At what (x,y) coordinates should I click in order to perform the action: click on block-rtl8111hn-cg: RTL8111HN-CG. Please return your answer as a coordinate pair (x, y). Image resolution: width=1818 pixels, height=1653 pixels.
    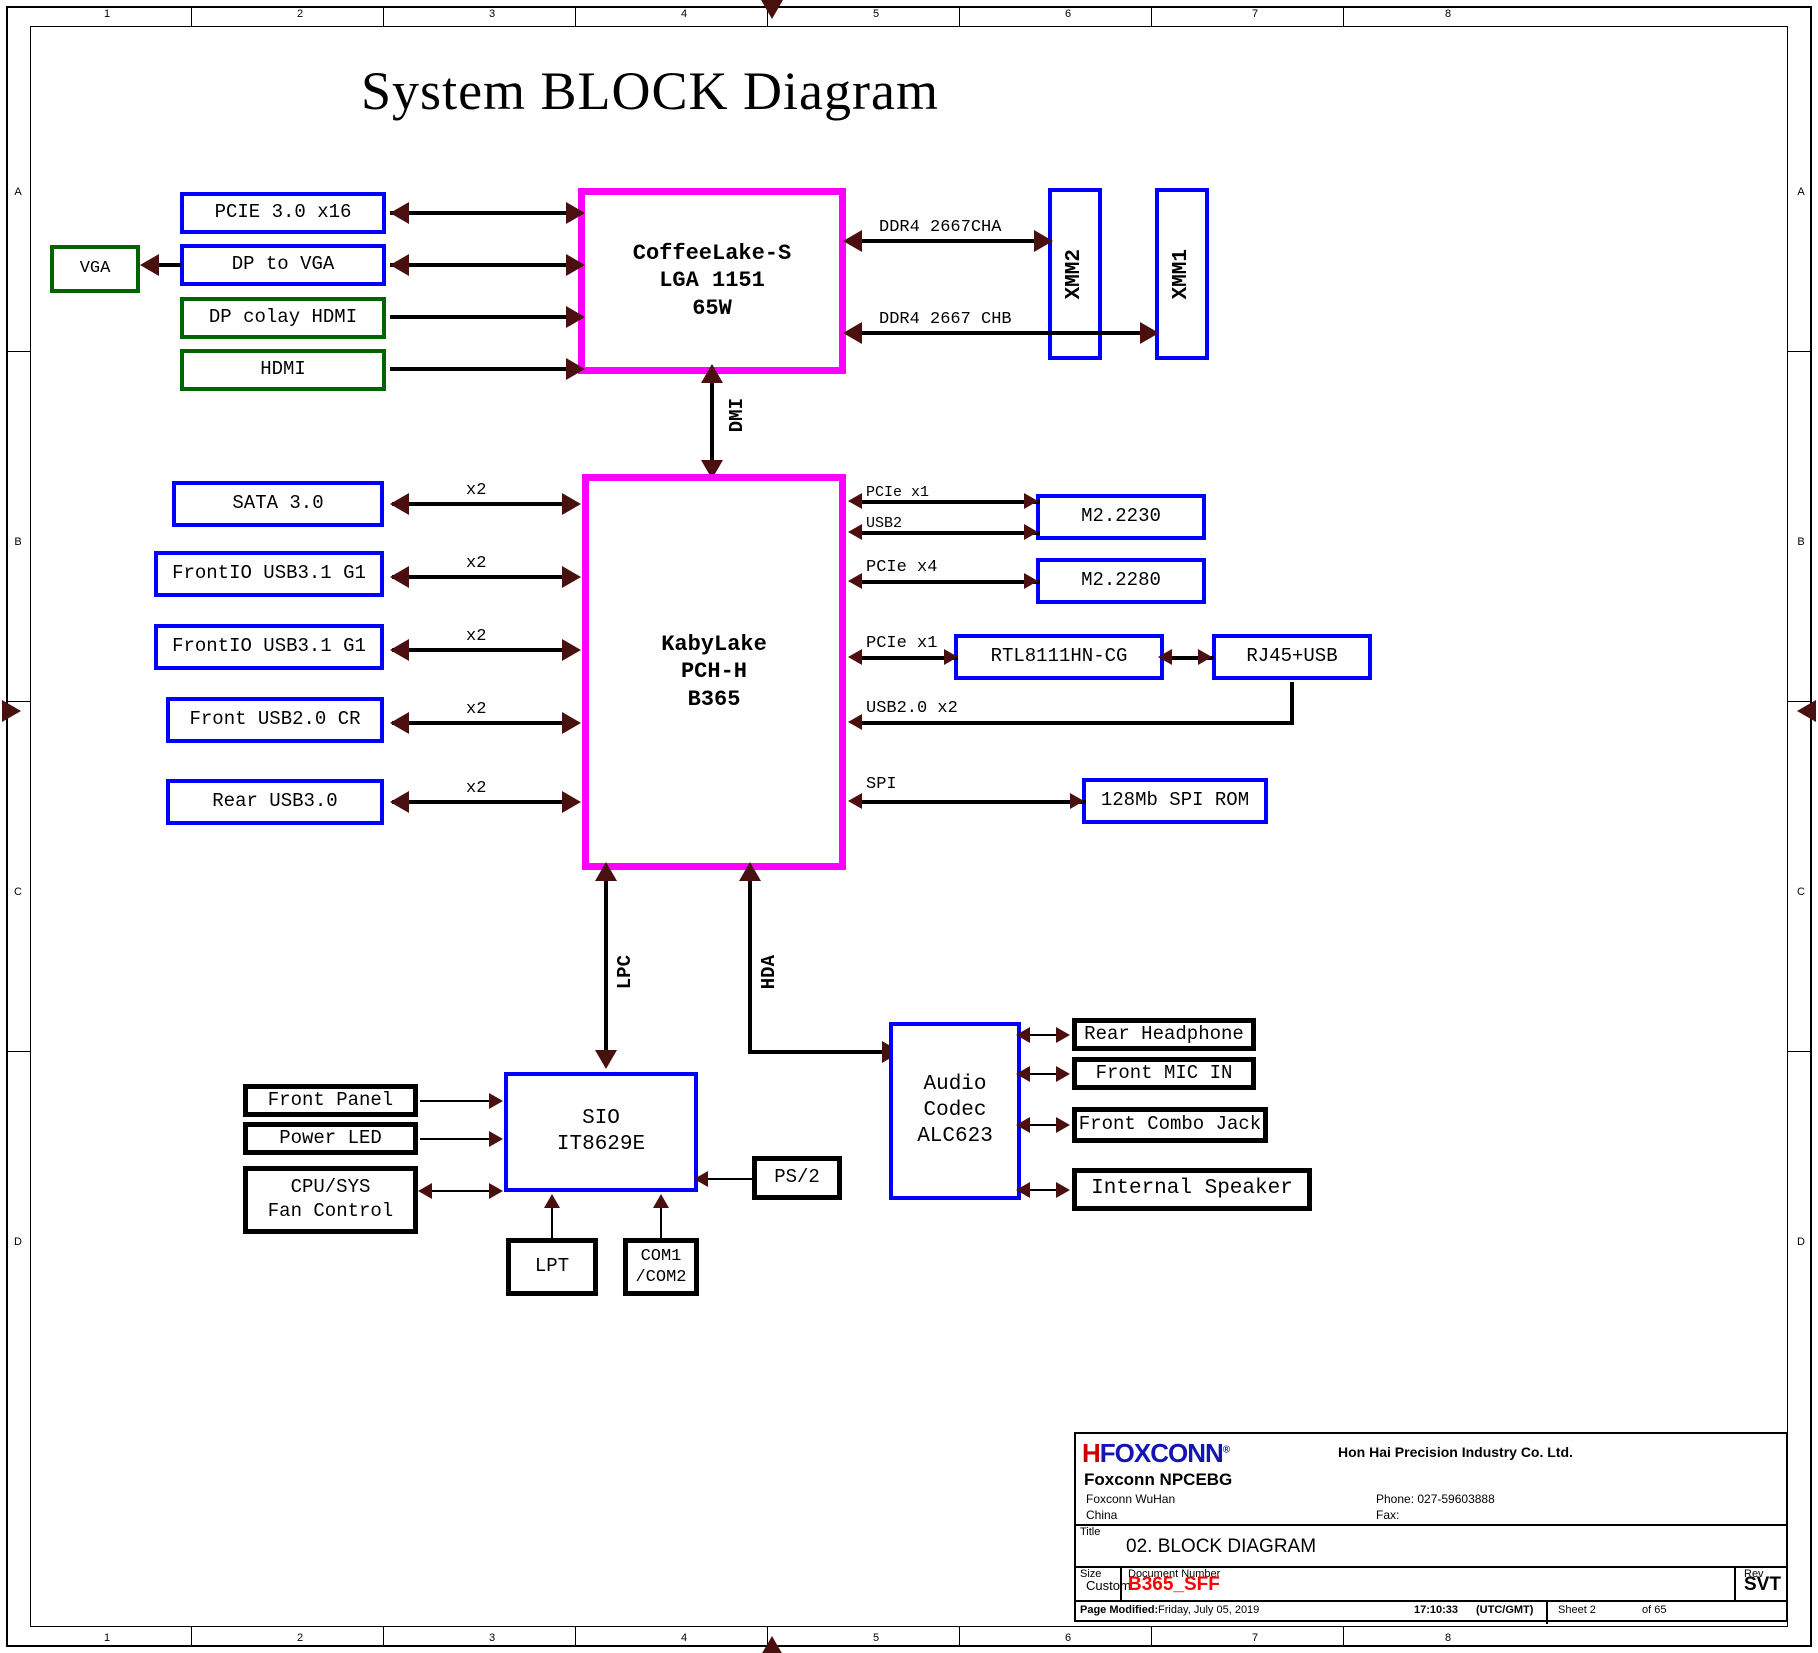
    Looking at the image, I should click on (1059, 657).